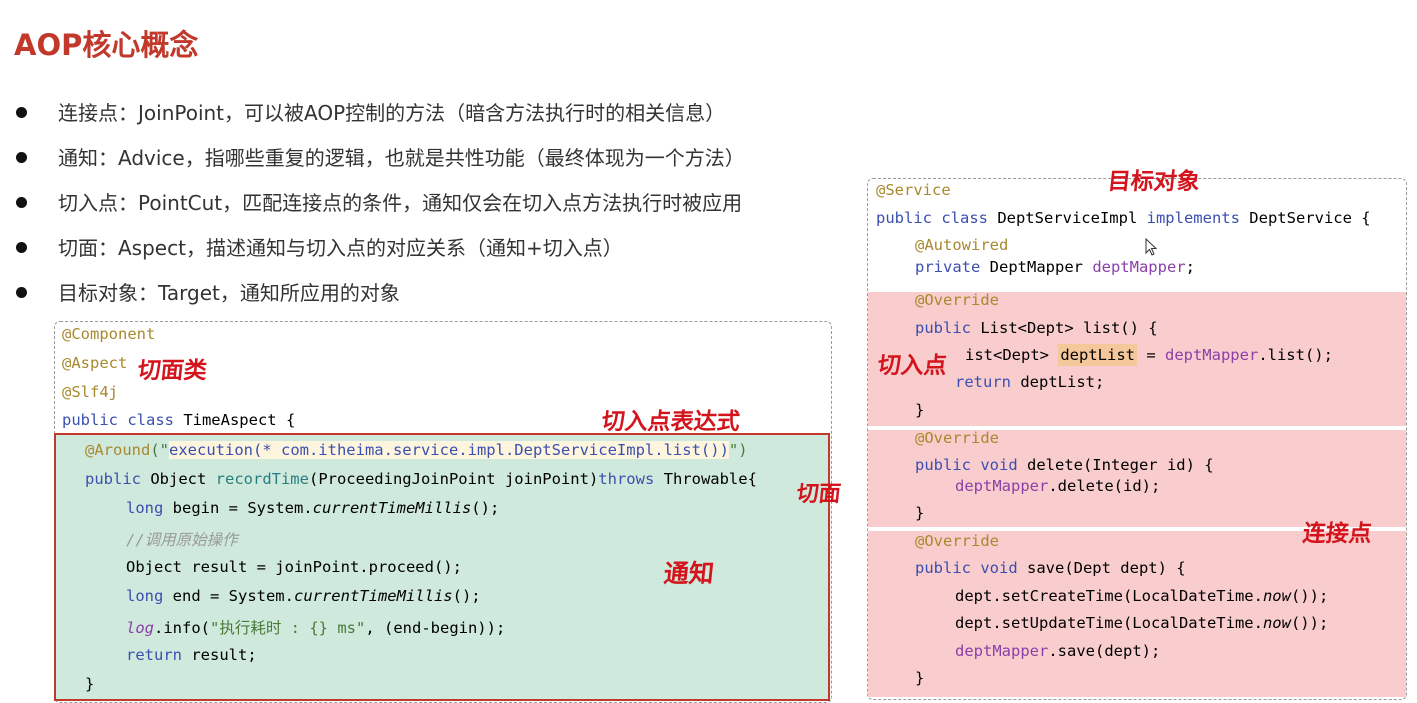 The image size is (1417, 703). What do you see at coordinates (1154, 182) in the screenshot?
I see `annotation-target: 目标对象` at bounding box center [1154, 182].